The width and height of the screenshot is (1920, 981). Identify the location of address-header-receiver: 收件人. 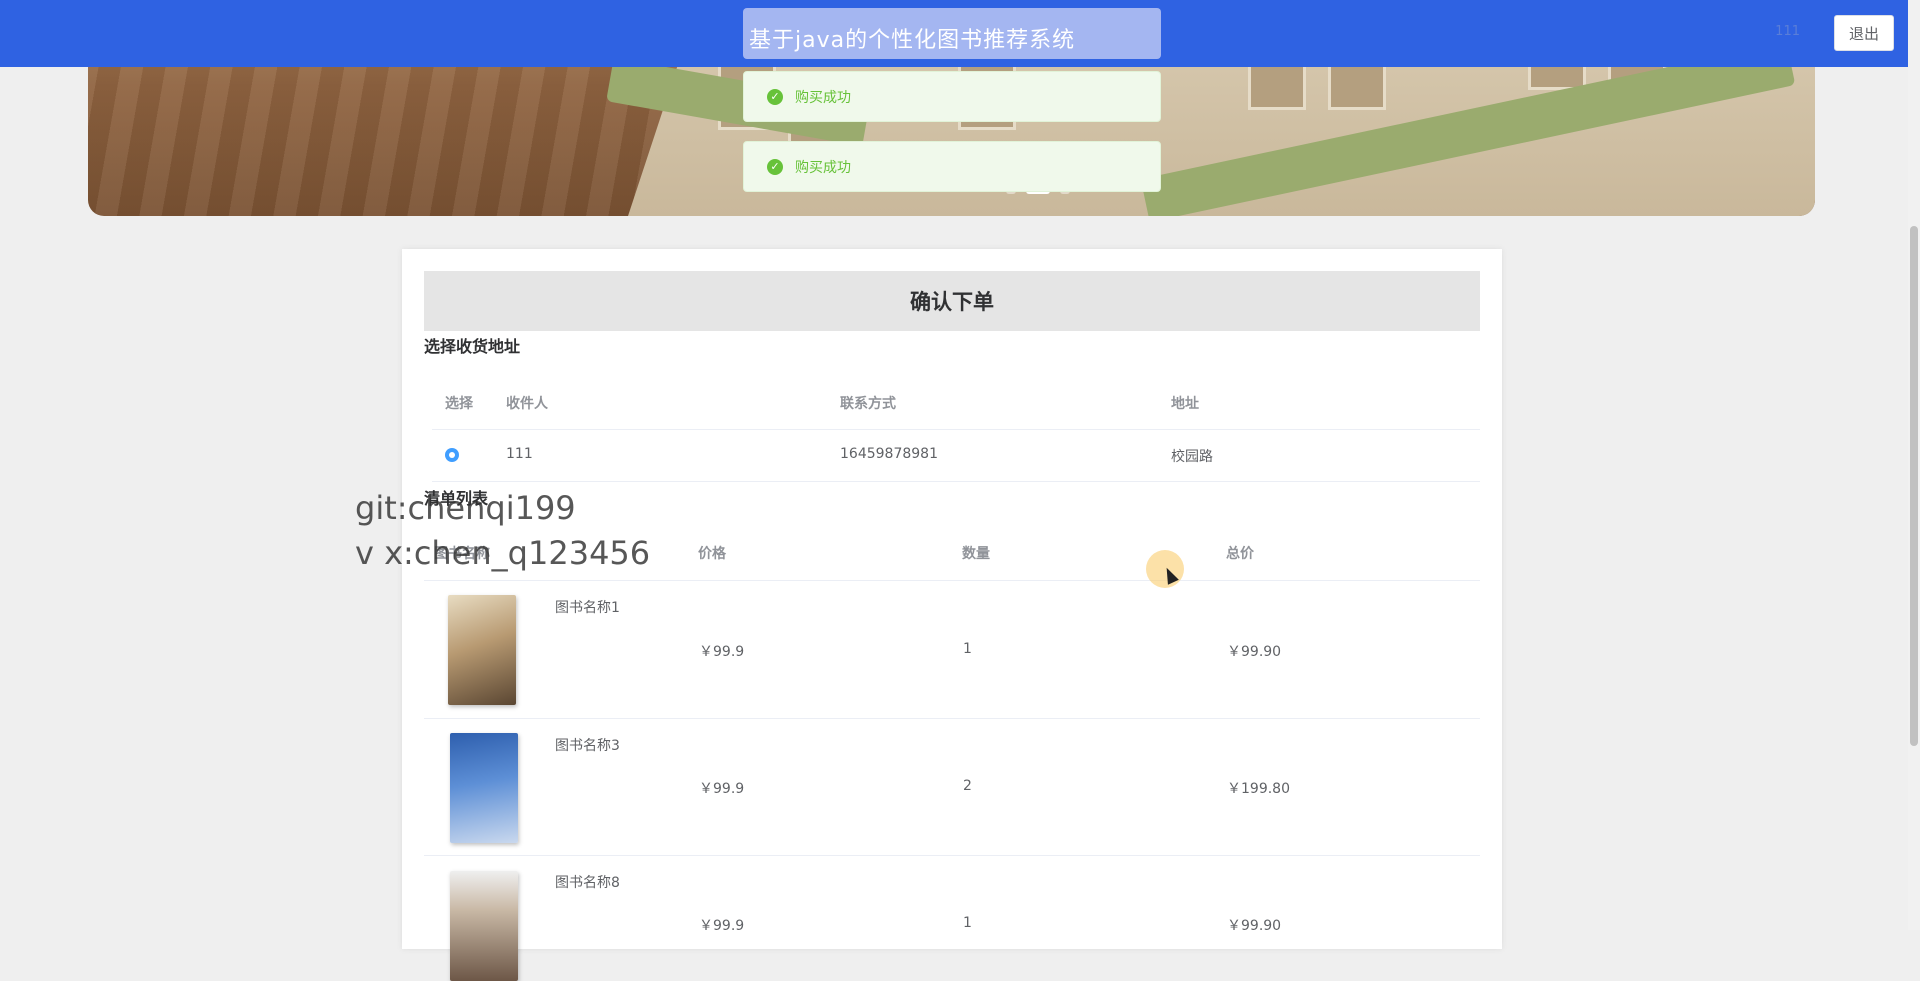
(527, 404).